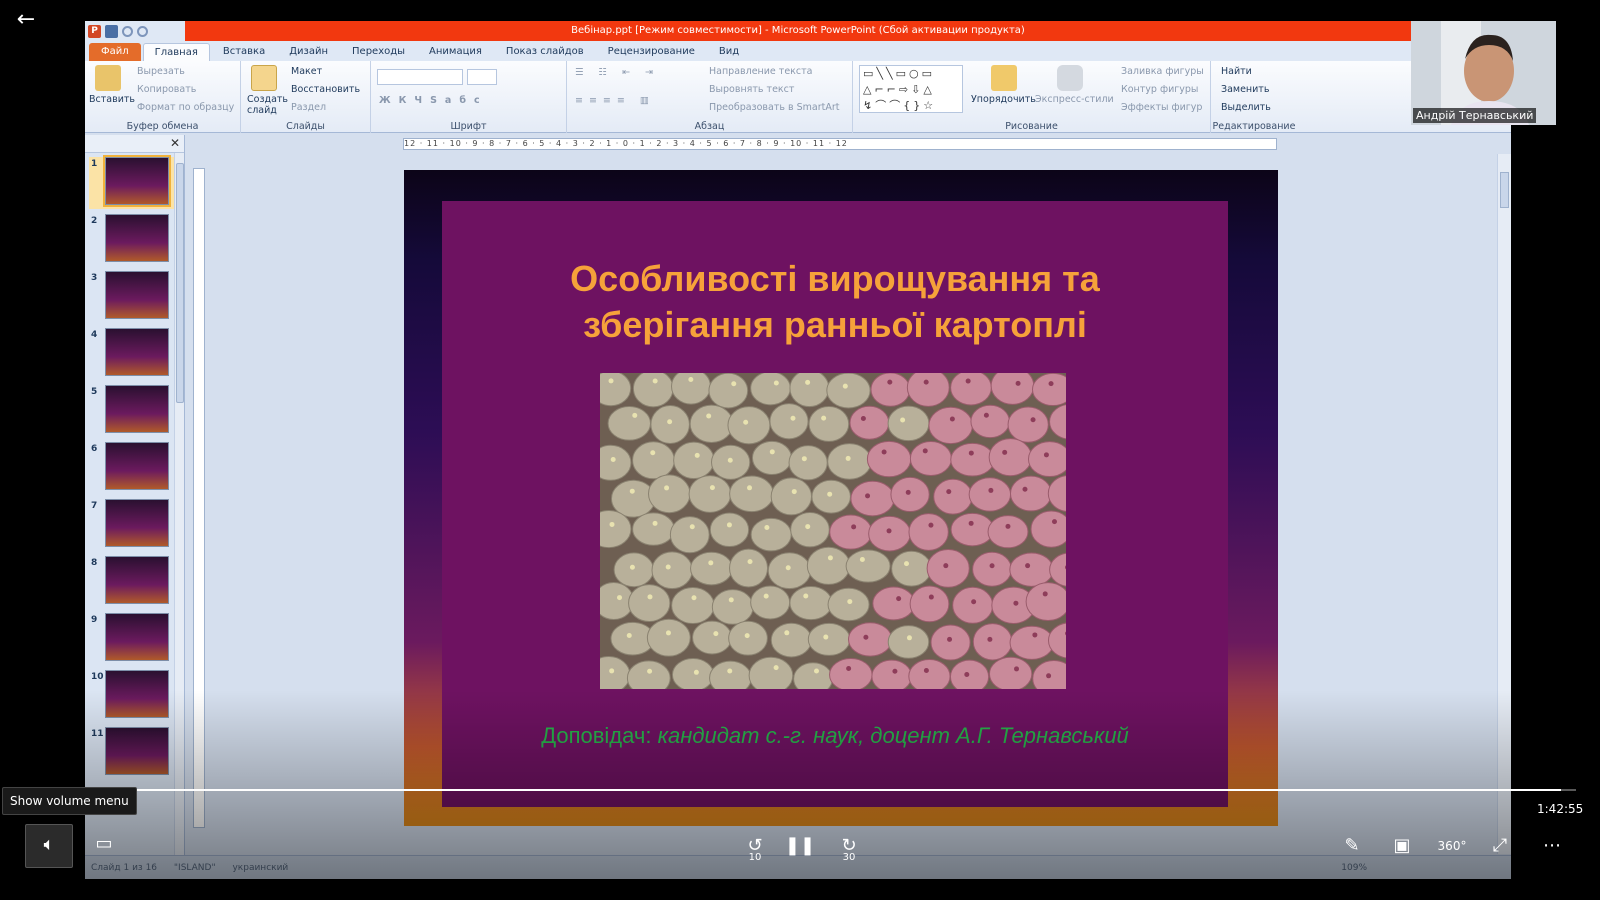 This screenshot has width=1600, height=900. What do you see at coordinates (433, 100) in the screenshot?
I see `font-style-buttons: ЖКЧSабс` at bounding box center [433, 100].